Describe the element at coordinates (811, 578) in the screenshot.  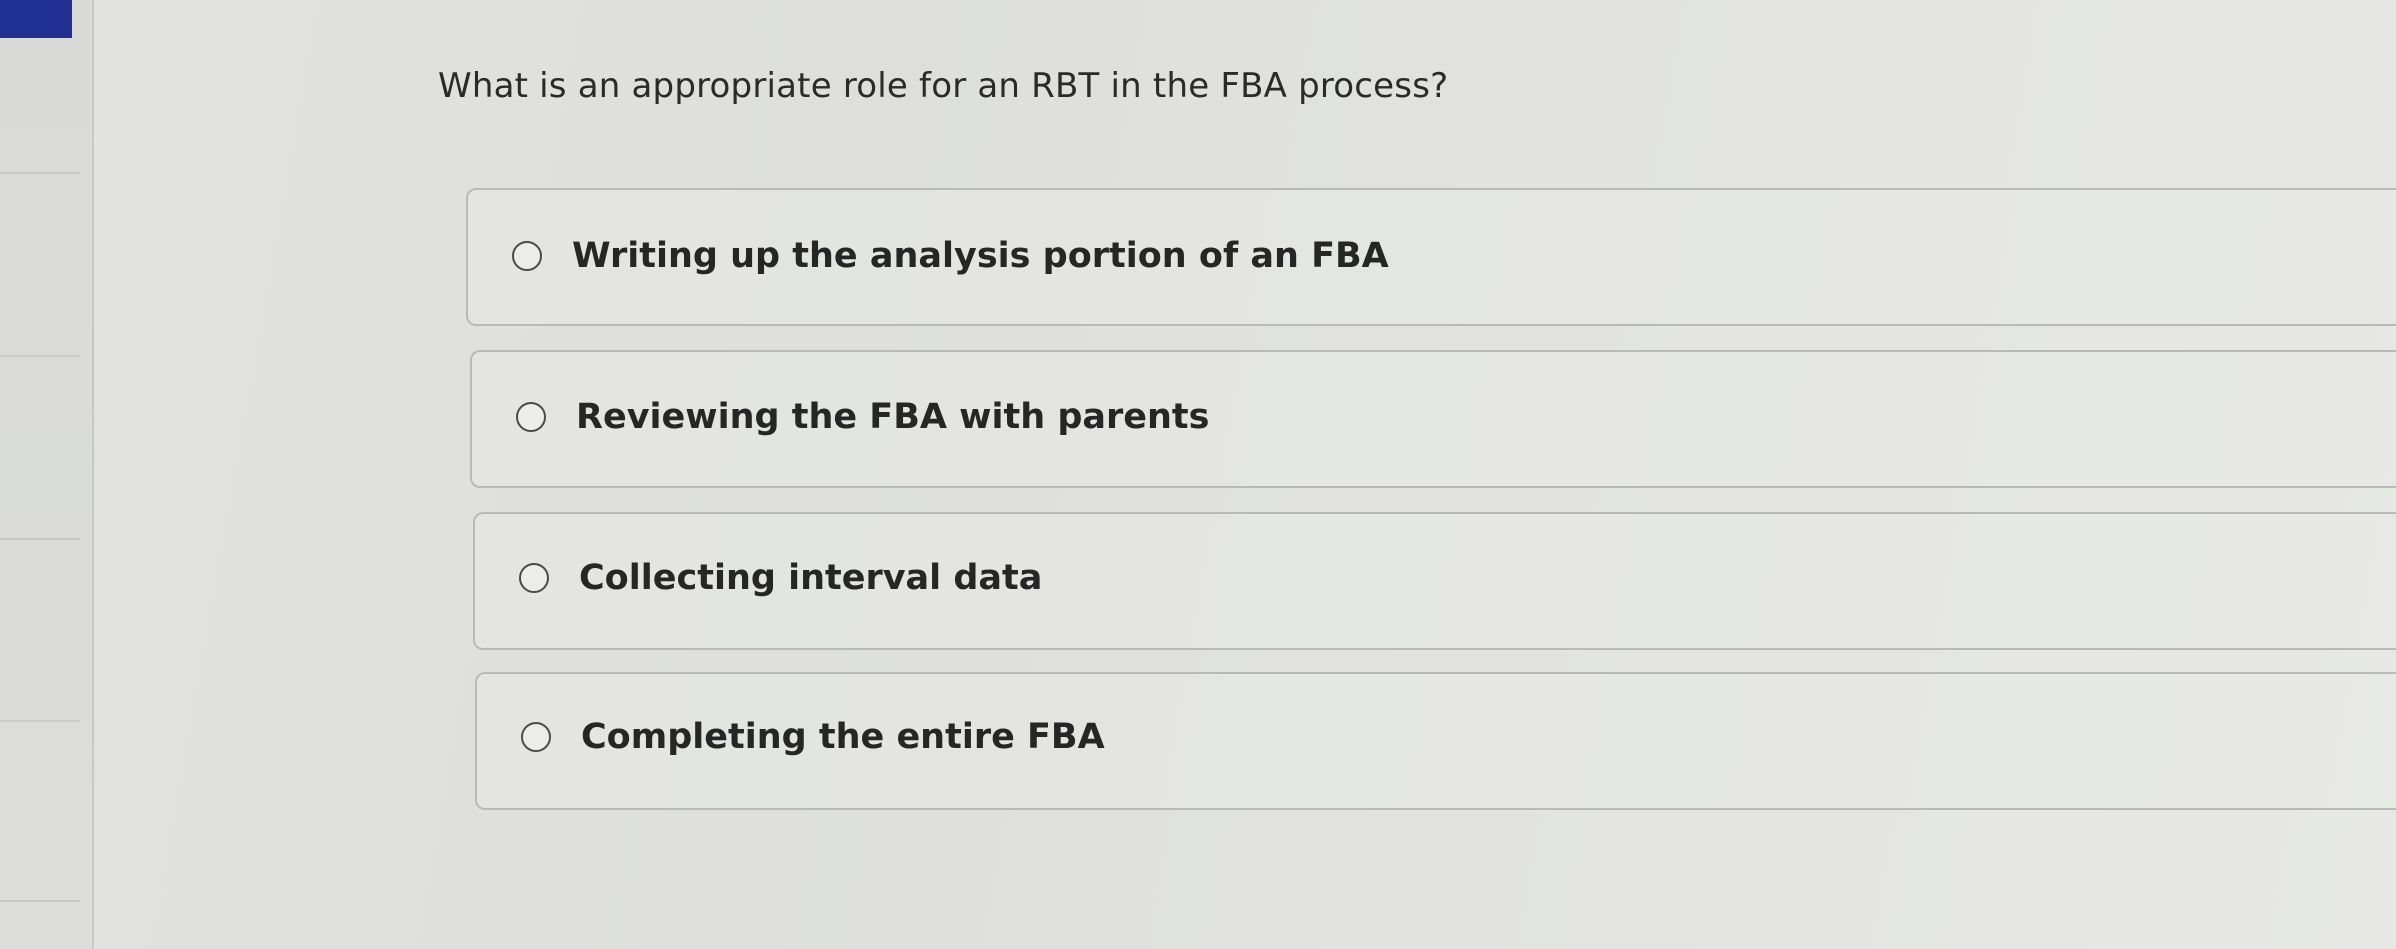
I see `option-label: Collecting interval data` at that location.